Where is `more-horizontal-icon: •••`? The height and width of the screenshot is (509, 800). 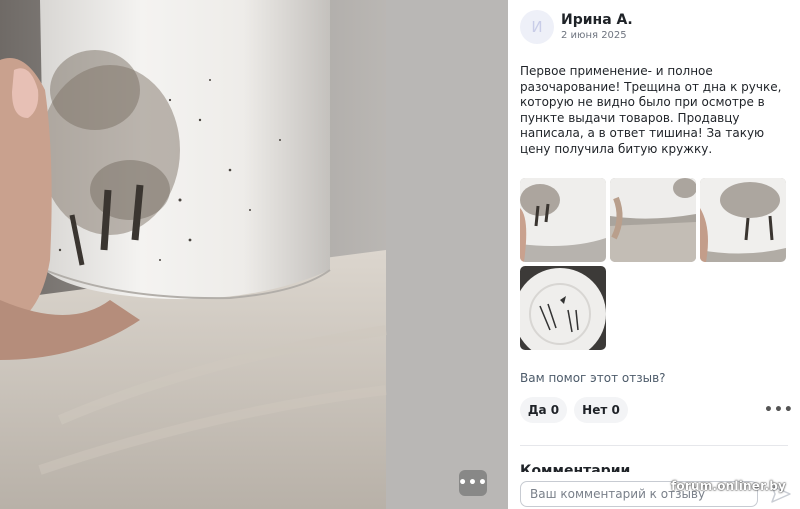 more-horizontal-icon: ••• is located at coordinates (472, 483).